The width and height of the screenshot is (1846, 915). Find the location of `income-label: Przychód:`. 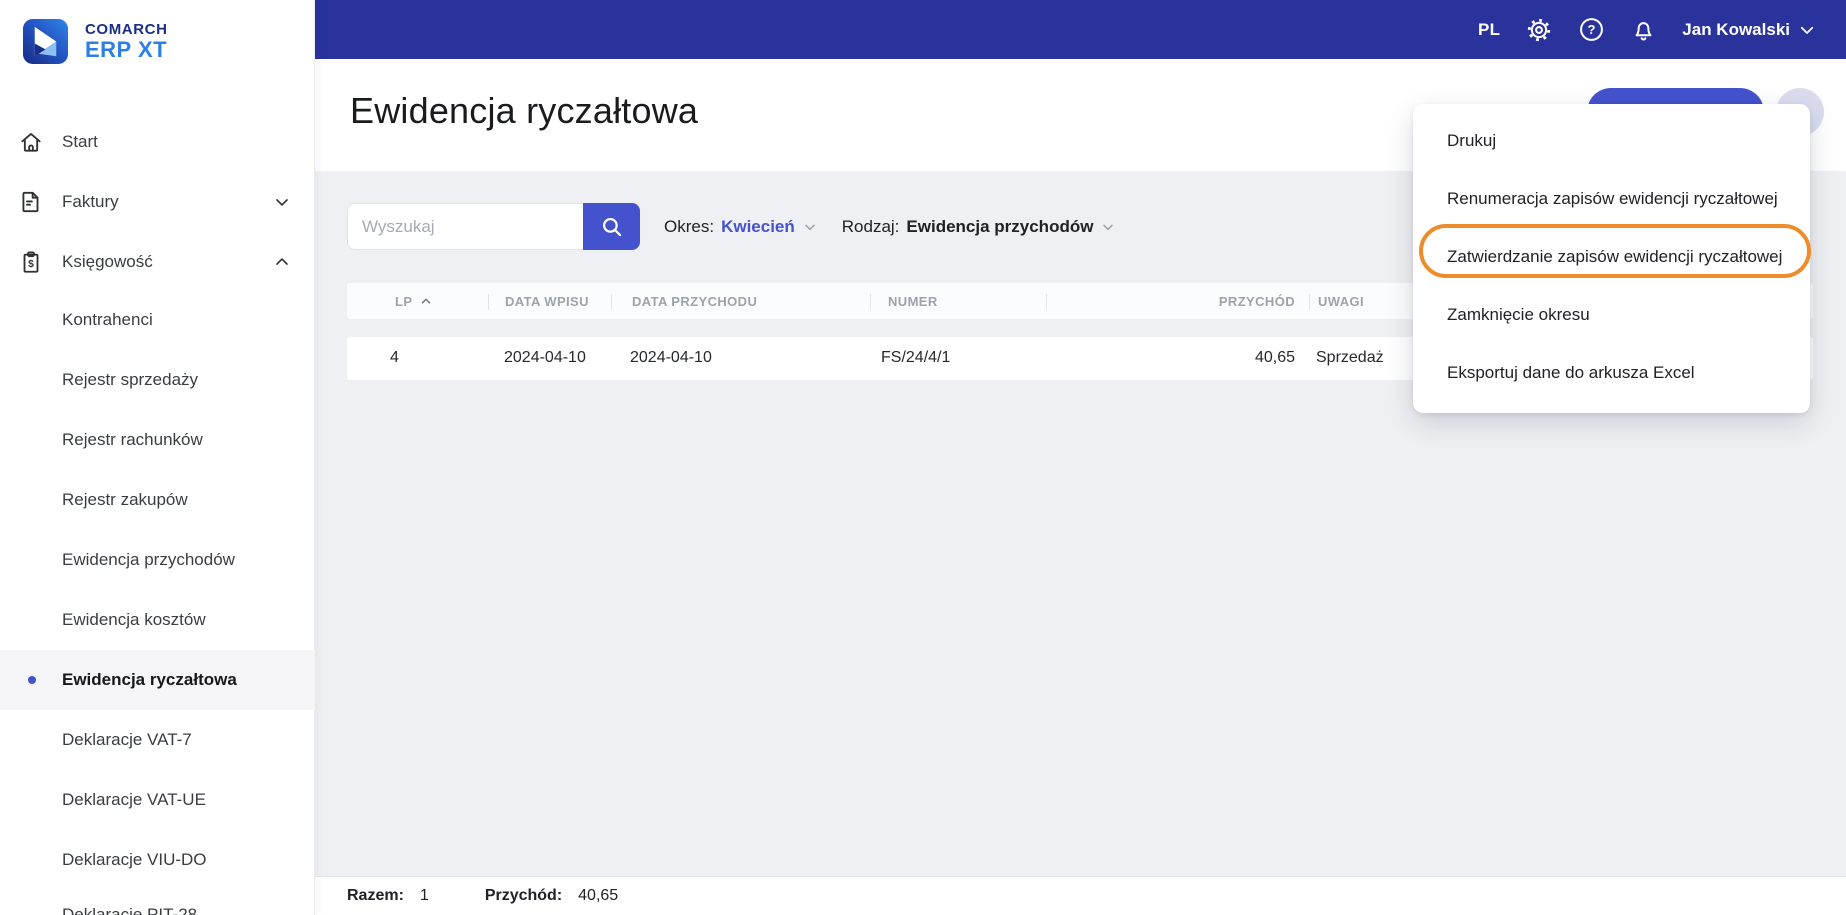

income-label: Przychód: is located at coordinates (523, 895).